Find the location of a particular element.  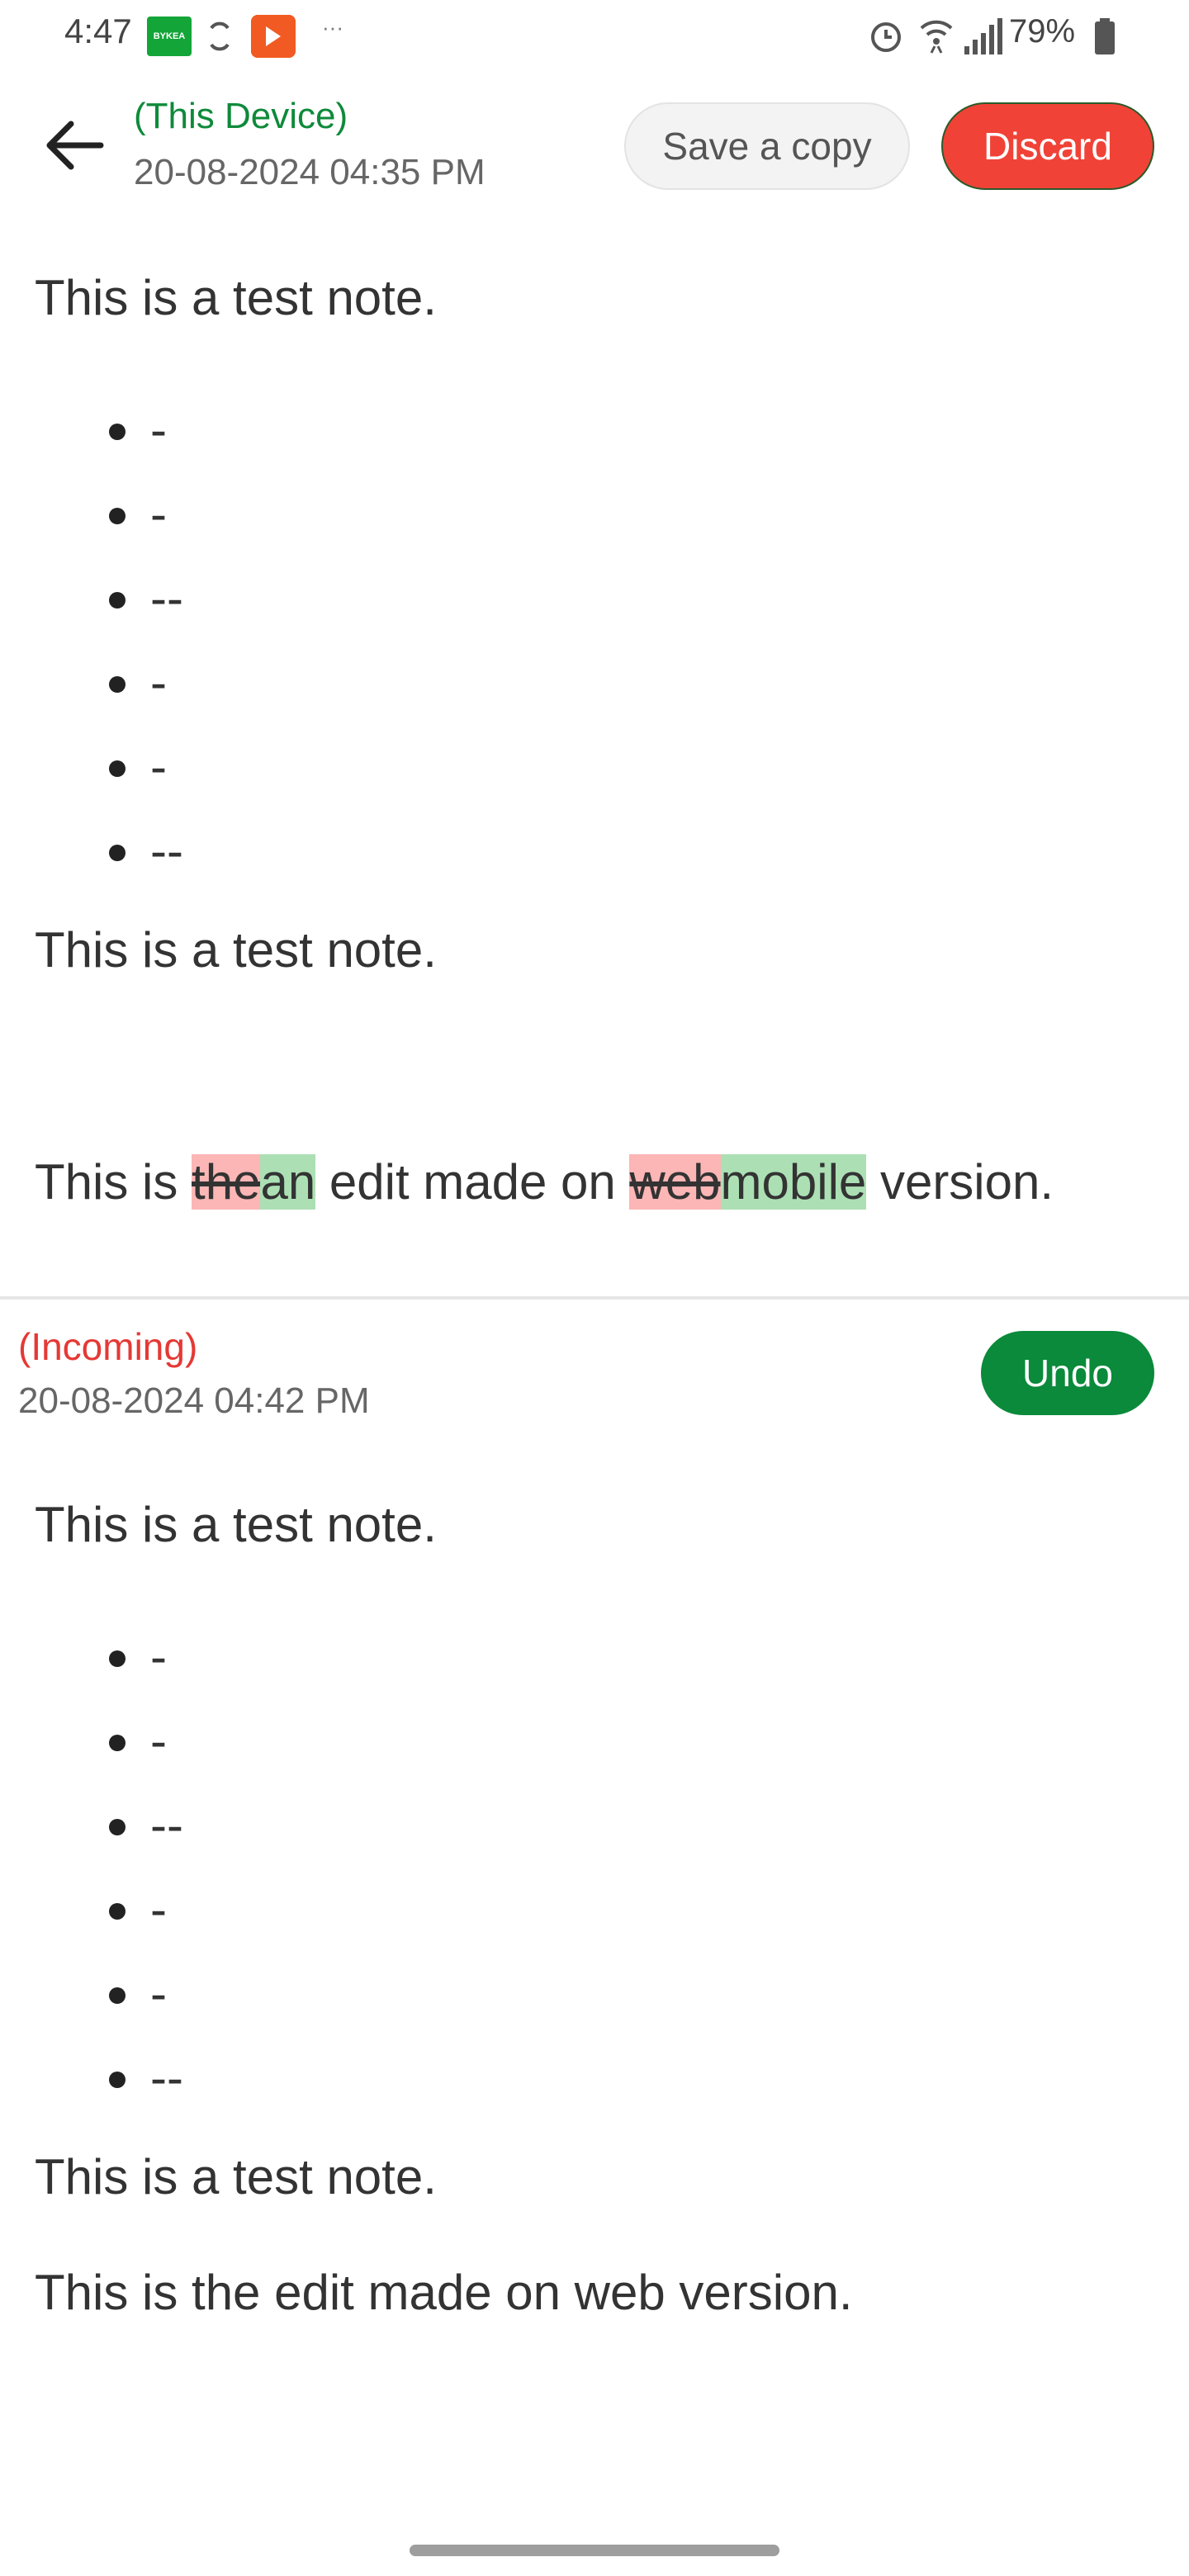

arrow-back-icon is located at coordinates (75, 145).